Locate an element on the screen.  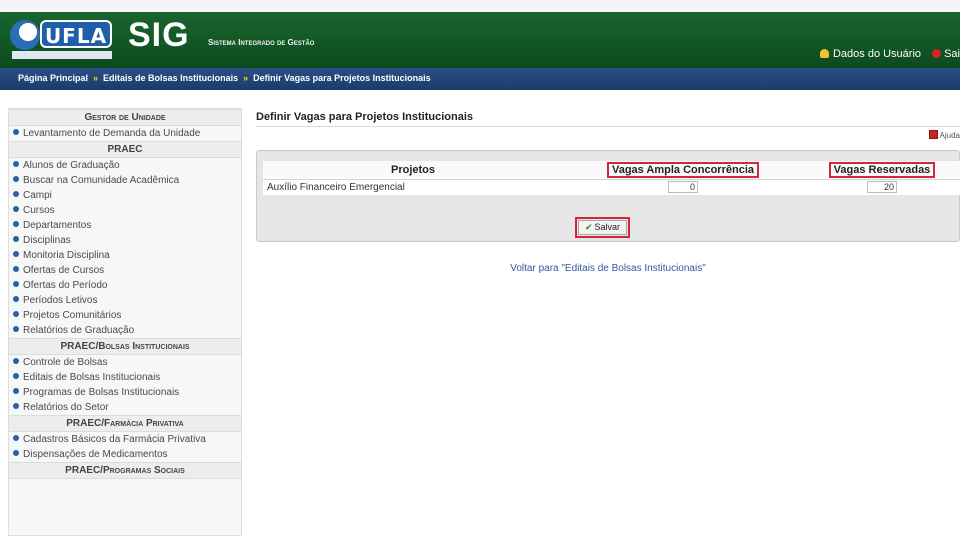
save-button: ✔ Salvar is located at coordinates (603, 227).